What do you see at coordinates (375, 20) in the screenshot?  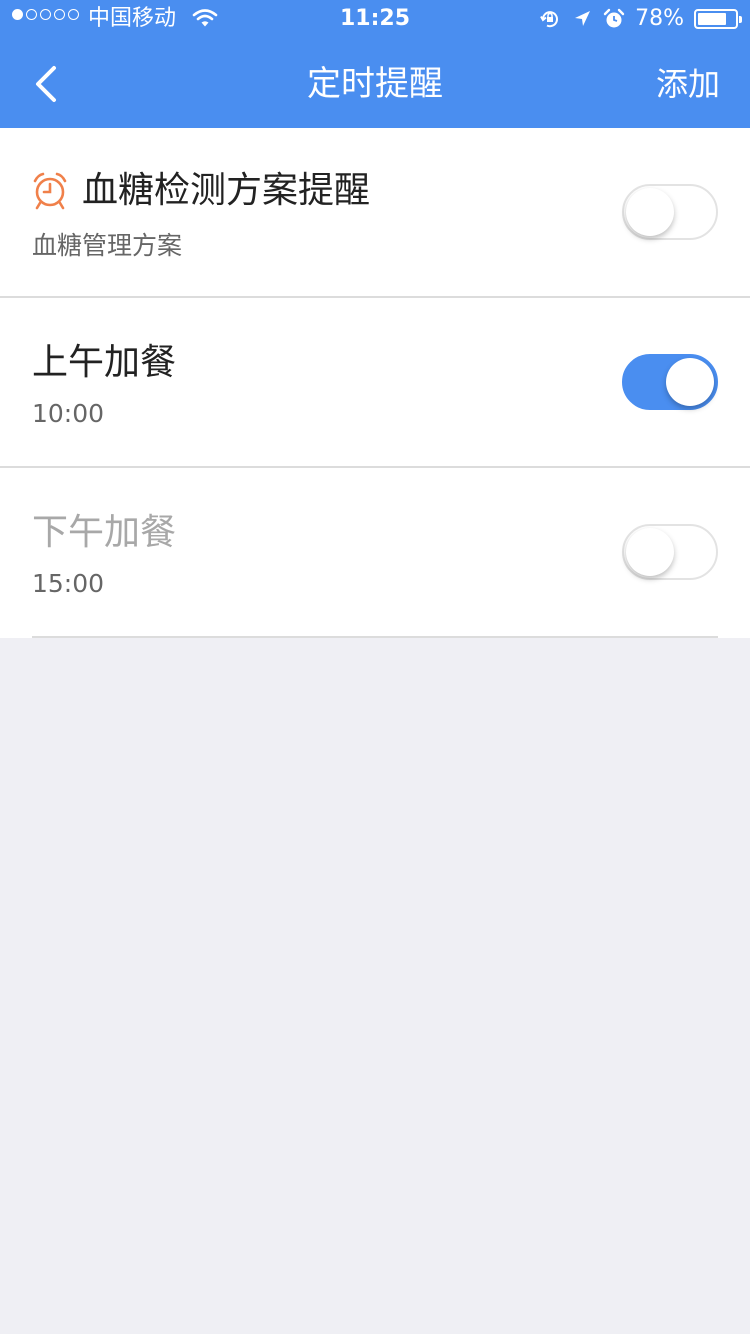 I see `status-bar: 中国移动 11:25 78%` at bounding box center [375, 20].